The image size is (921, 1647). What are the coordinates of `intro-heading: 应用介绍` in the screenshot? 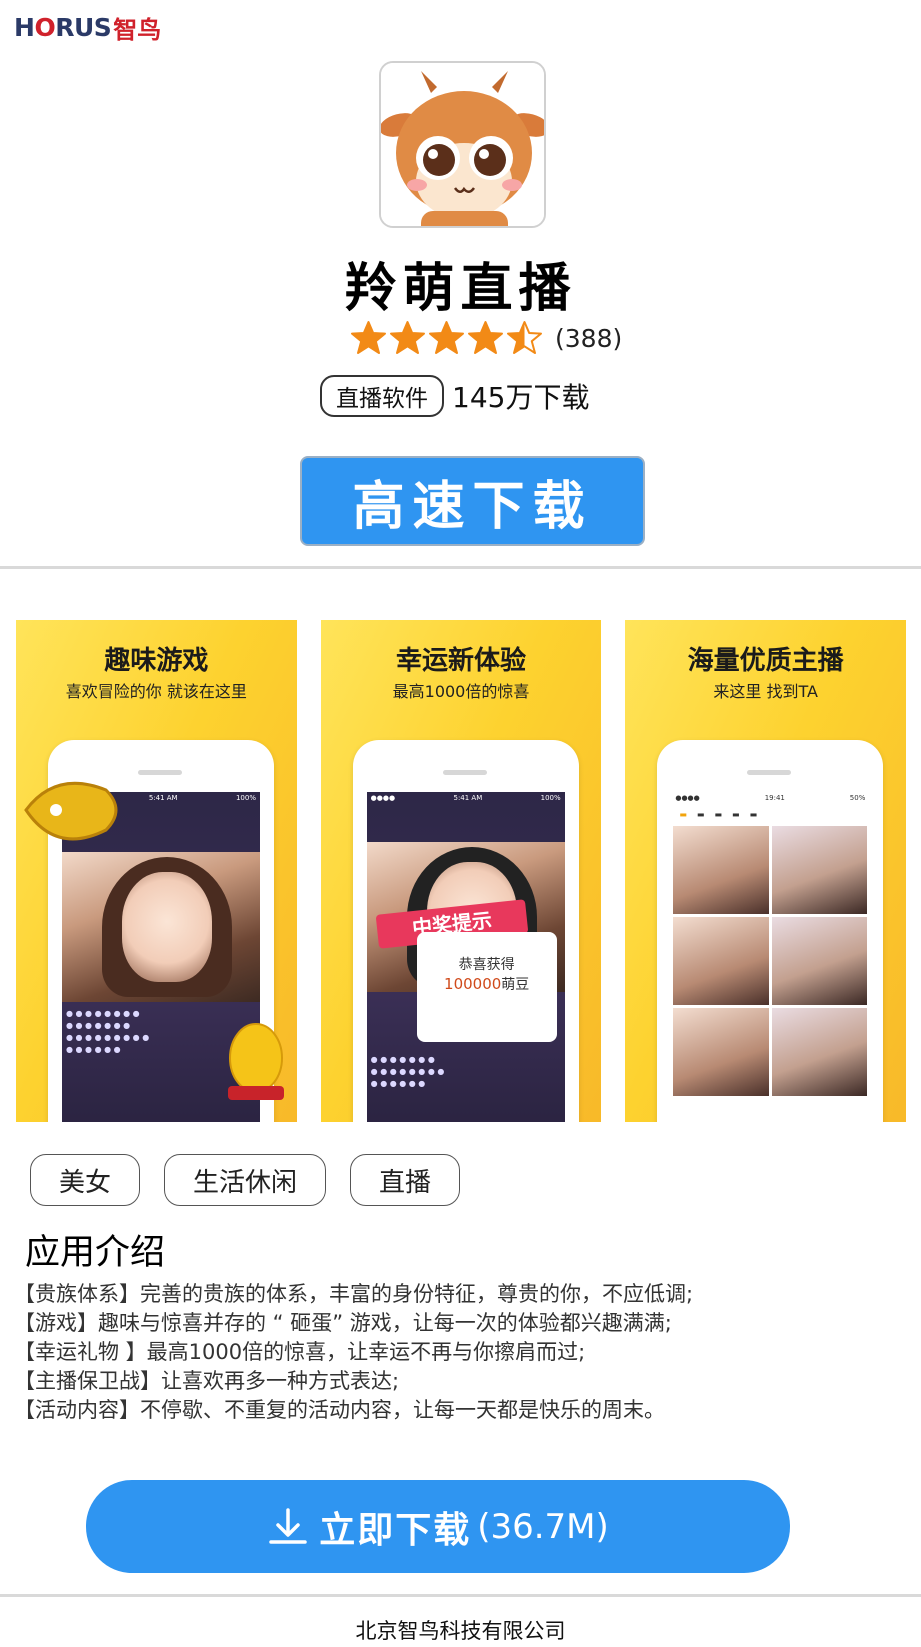 It's located at (95, 1253).